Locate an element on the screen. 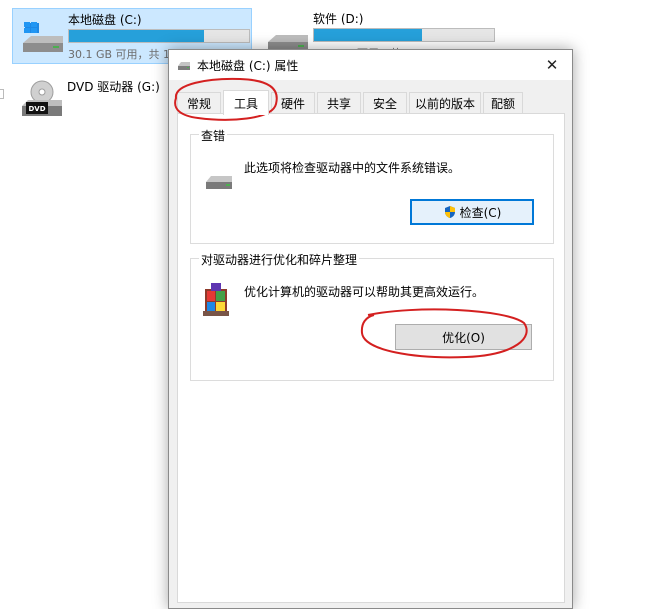  error-checking-group: 查错 此选项将检查驱动器中的文件系统错误。 检查(C) is located at coordinates (372, 185).